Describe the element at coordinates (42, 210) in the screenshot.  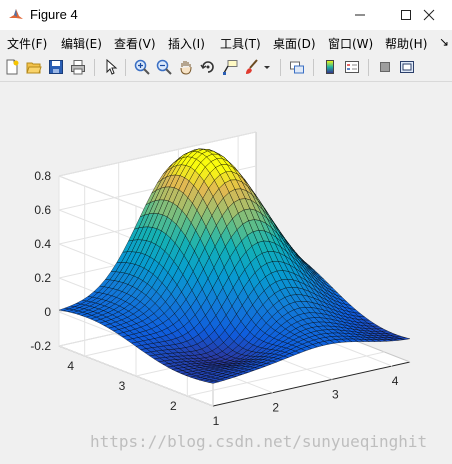
I see `z-tick-label: 0.6` at that location.